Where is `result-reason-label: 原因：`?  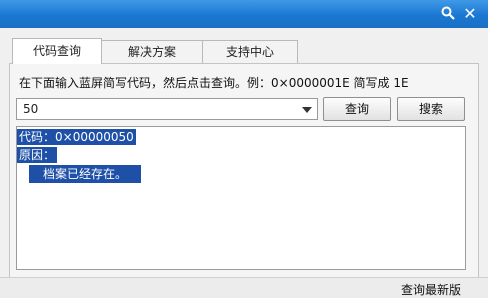 result-reason-label: 原因： is located at coordinates (37, 155).